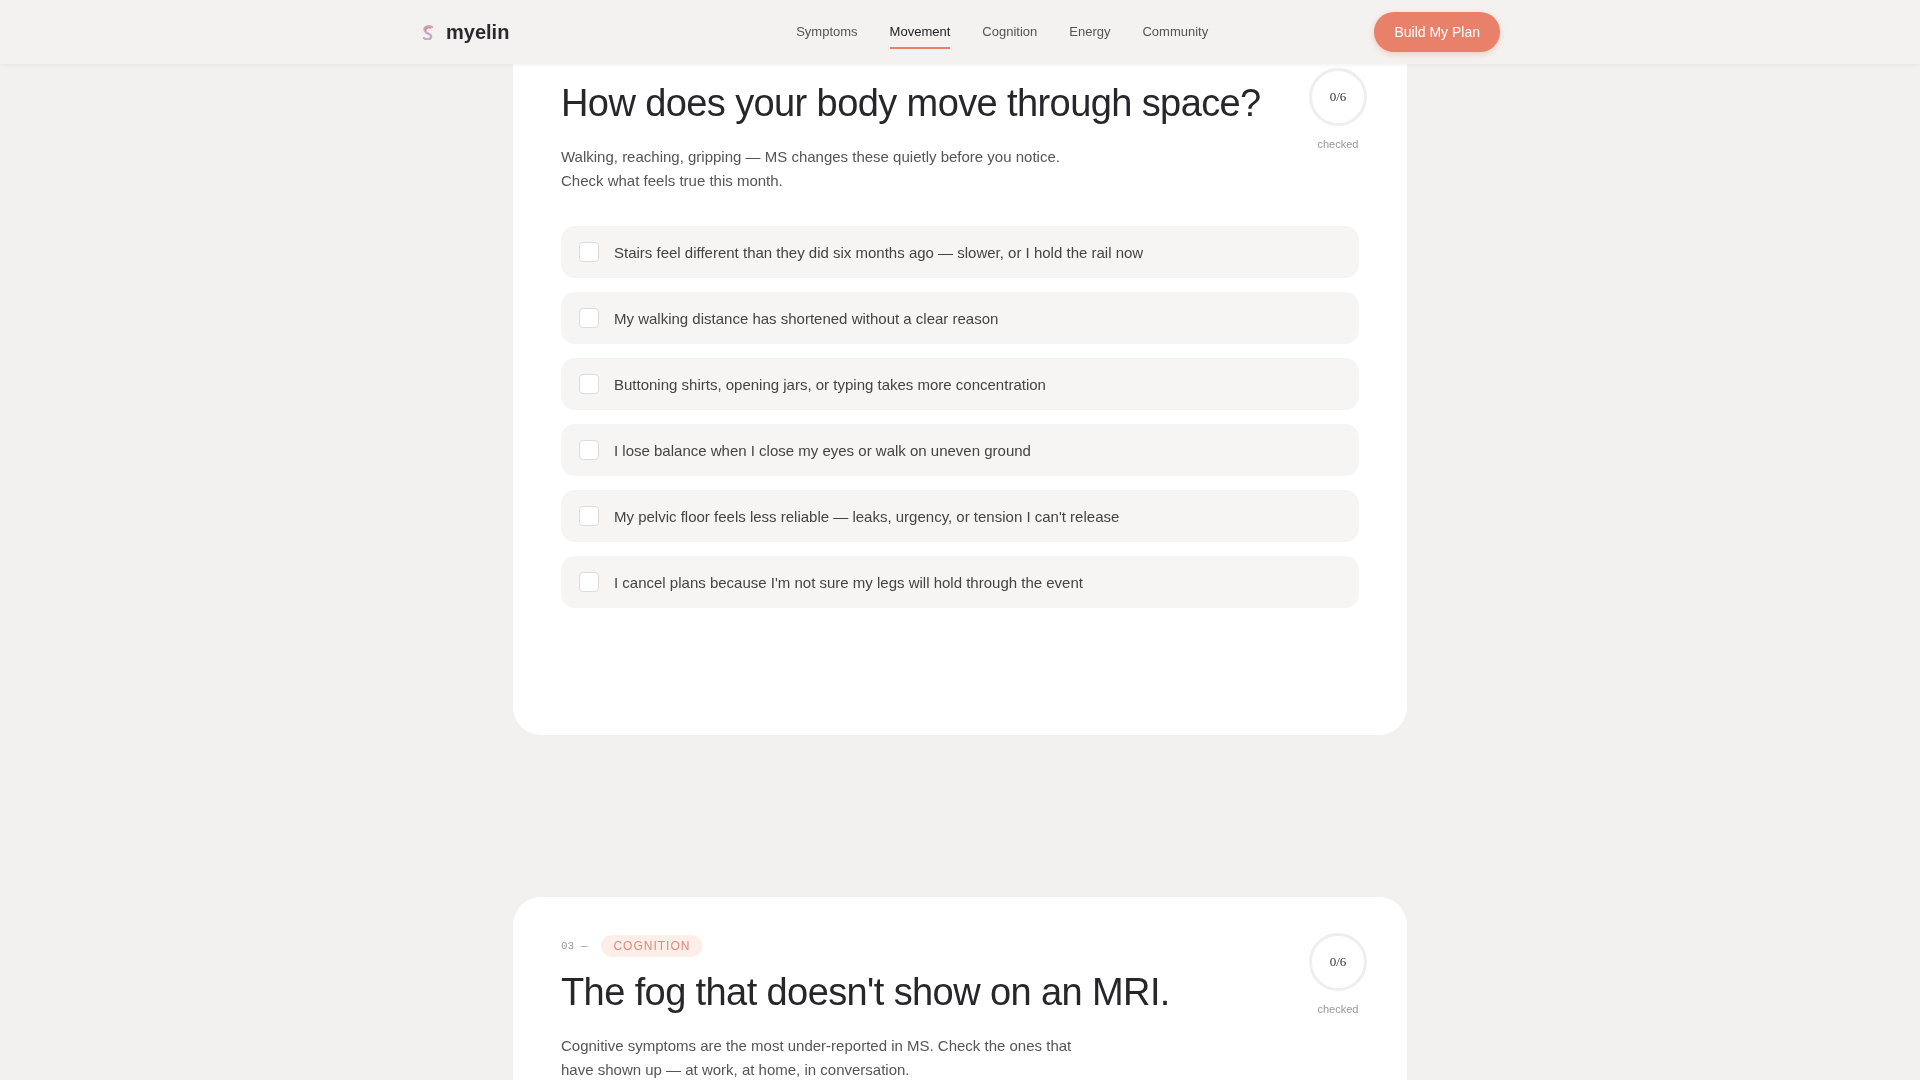 Image resolution: width=1920 pixels, height=1080 pixels. Describe the element at coordinates (1010, 32) in the screenshot. I see `nav-link: Cognition` at that location.